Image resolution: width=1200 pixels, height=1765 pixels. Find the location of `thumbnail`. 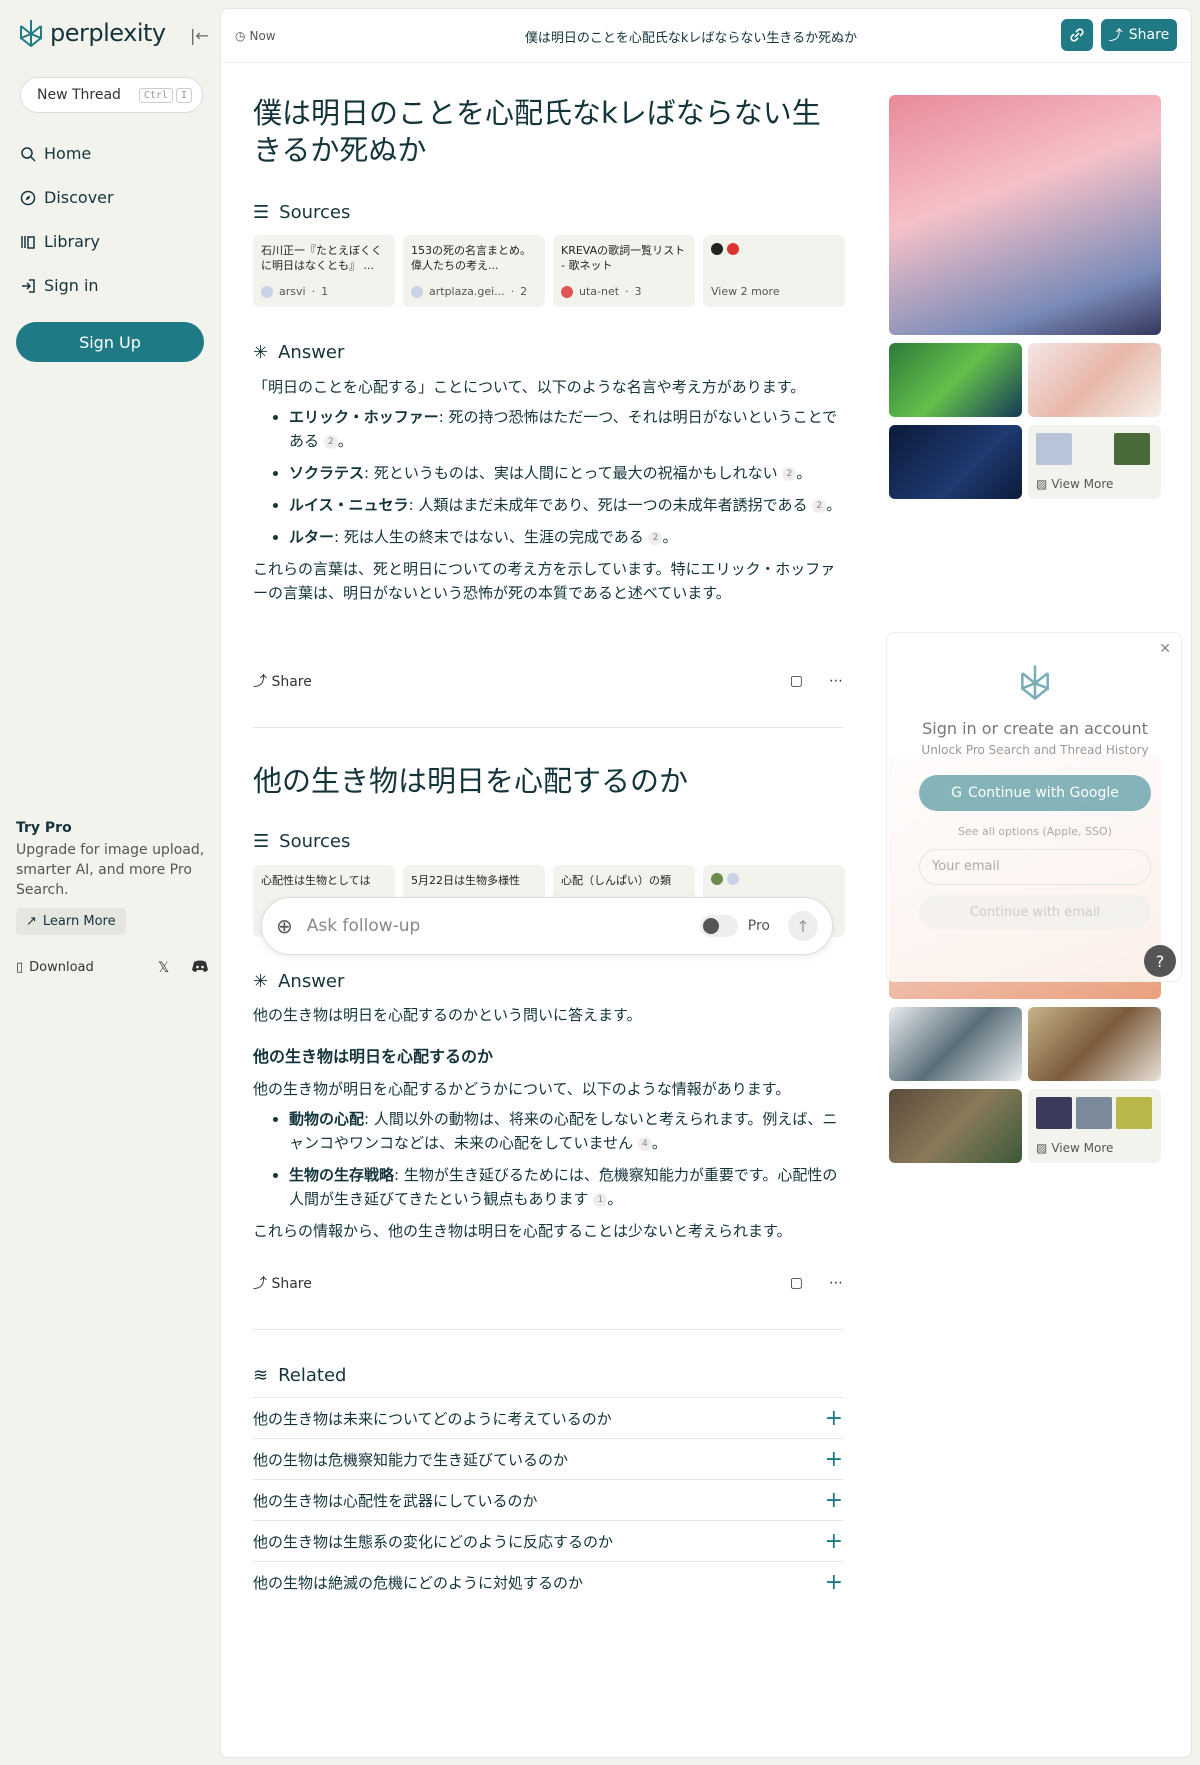

thumbnail is located at coordinates (1134, 1113).